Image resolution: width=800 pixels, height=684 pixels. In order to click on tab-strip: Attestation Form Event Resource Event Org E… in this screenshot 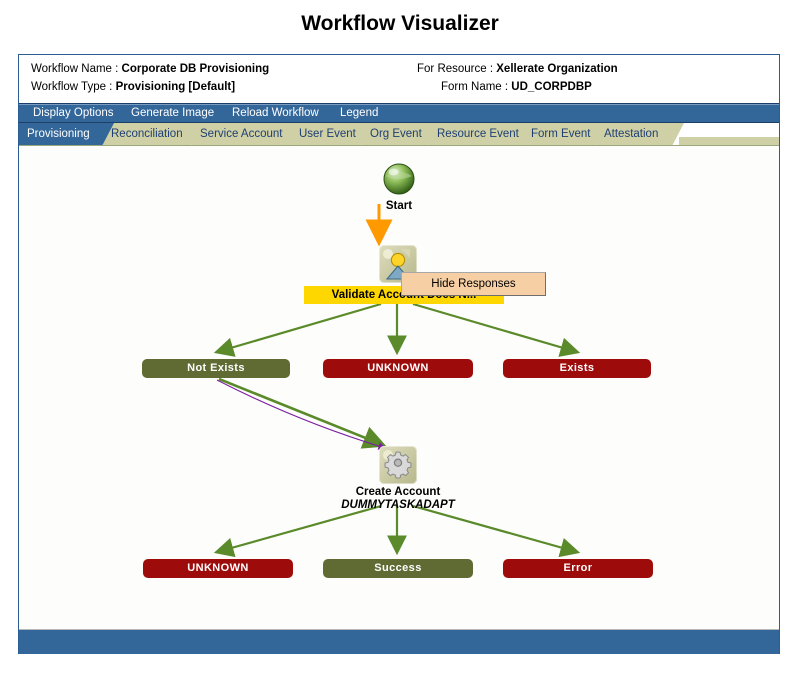, I will do `click(399, 134)`.